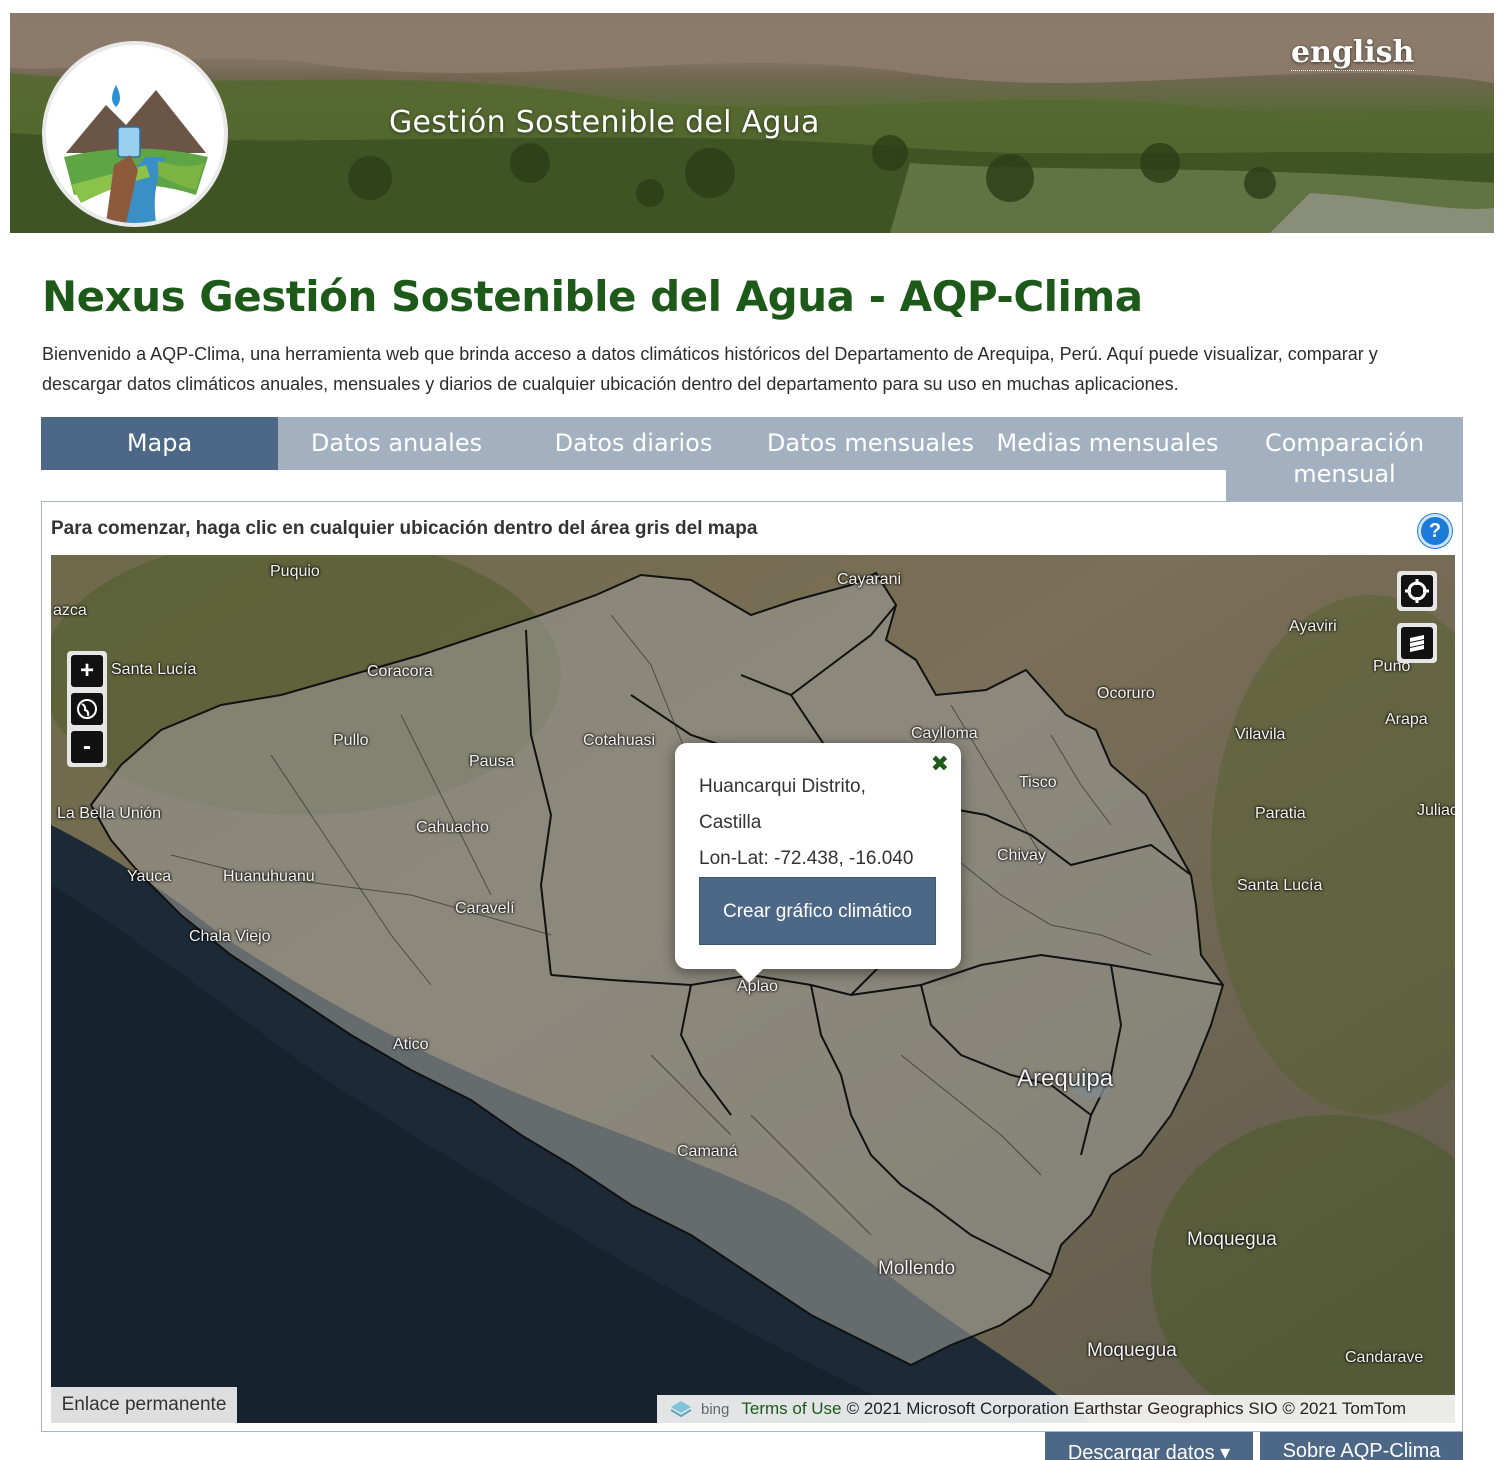 Image resolution: width=1504 pixels, height=1460 pixels. I want to click on zoom-controls: + -, so click(87, 709).